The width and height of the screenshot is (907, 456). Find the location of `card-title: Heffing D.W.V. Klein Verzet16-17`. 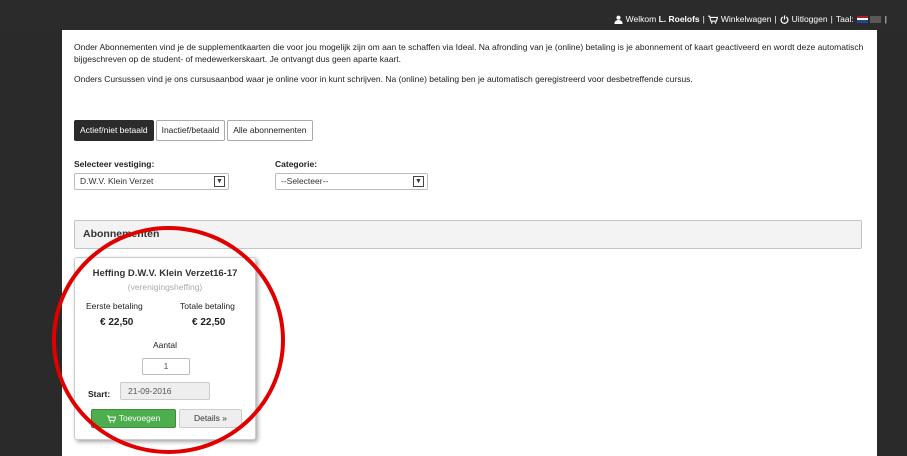

card-title: Heffing D.W.V. Klein Verzet16-17 is located at coordinates (165, 273).